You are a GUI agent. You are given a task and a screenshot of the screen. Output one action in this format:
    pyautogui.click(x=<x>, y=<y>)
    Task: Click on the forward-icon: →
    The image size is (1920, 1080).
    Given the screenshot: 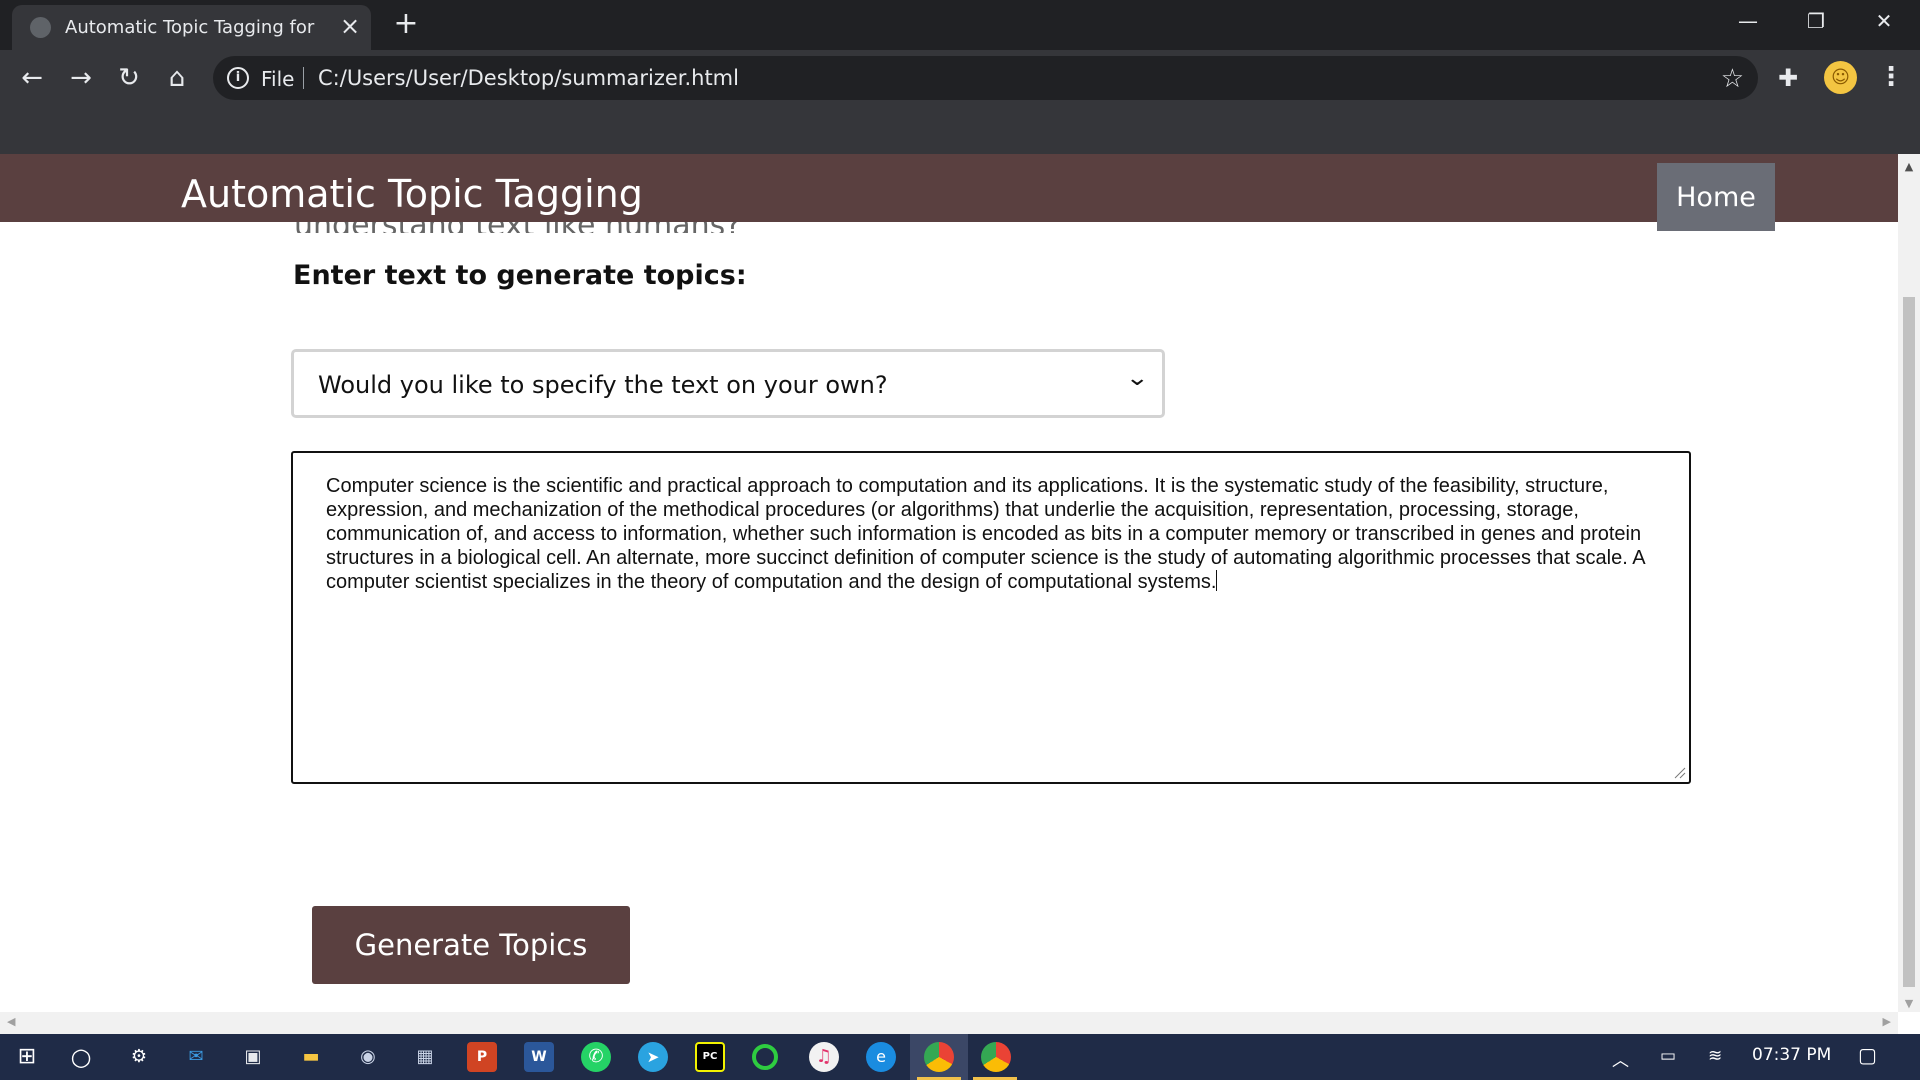 What is the action you would take?
    pyautogui.click(x=81, y=78)
    